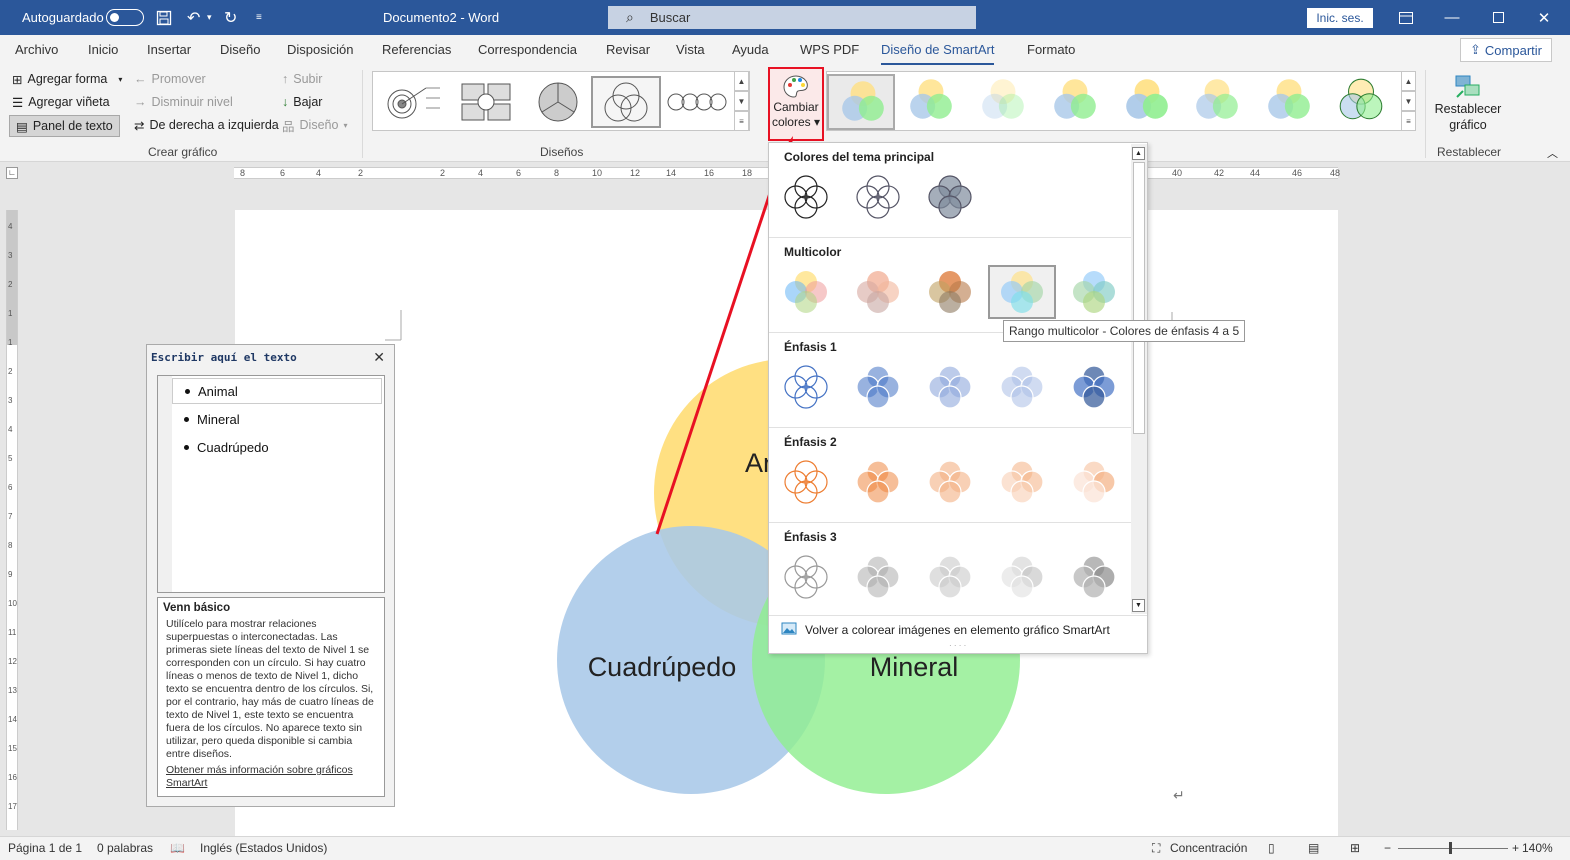 The width and height of the screenshot is (1570, 860). Describe the element at coordinates (177, 848) in the screenshot. I see `proofing-icon: 📖` at that location.